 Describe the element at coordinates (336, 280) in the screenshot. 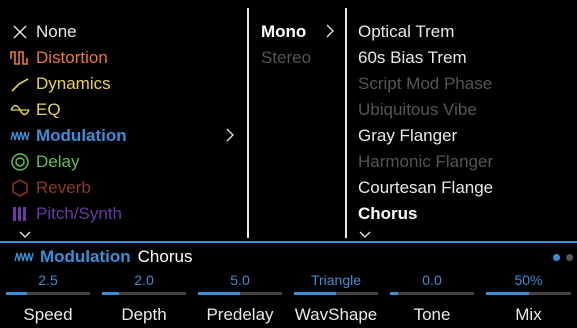

I see `param-value: Triangle` at that location.